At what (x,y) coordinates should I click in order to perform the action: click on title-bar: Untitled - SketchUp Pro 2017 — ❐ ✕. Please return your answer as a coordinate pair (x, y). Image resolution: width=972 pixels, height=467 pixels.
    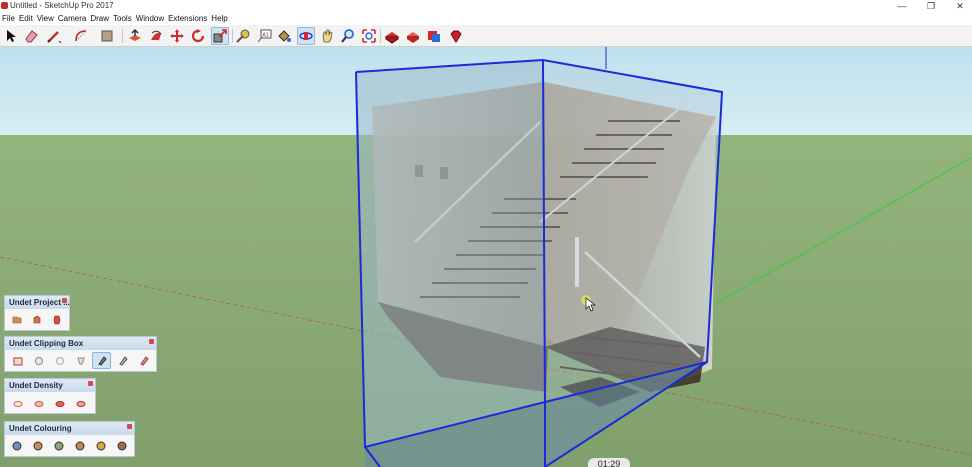
    Looking at the image, I should click on (486, 6).